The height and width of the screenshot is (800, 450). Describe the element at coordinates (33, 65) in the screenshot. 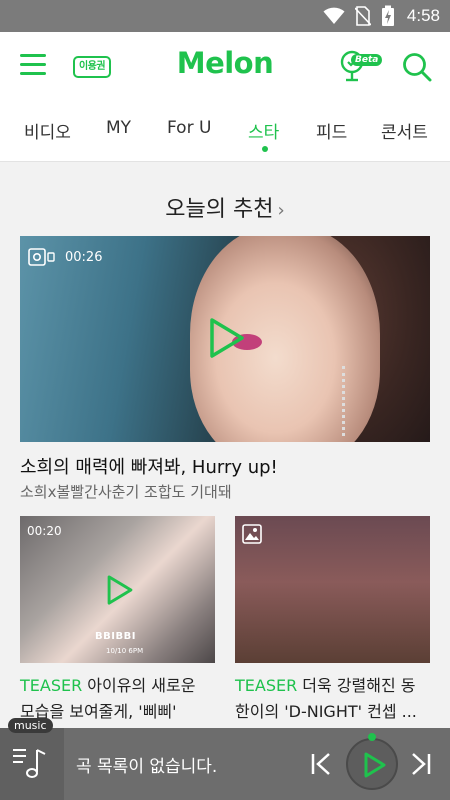

I see `menu-icon` at that location.